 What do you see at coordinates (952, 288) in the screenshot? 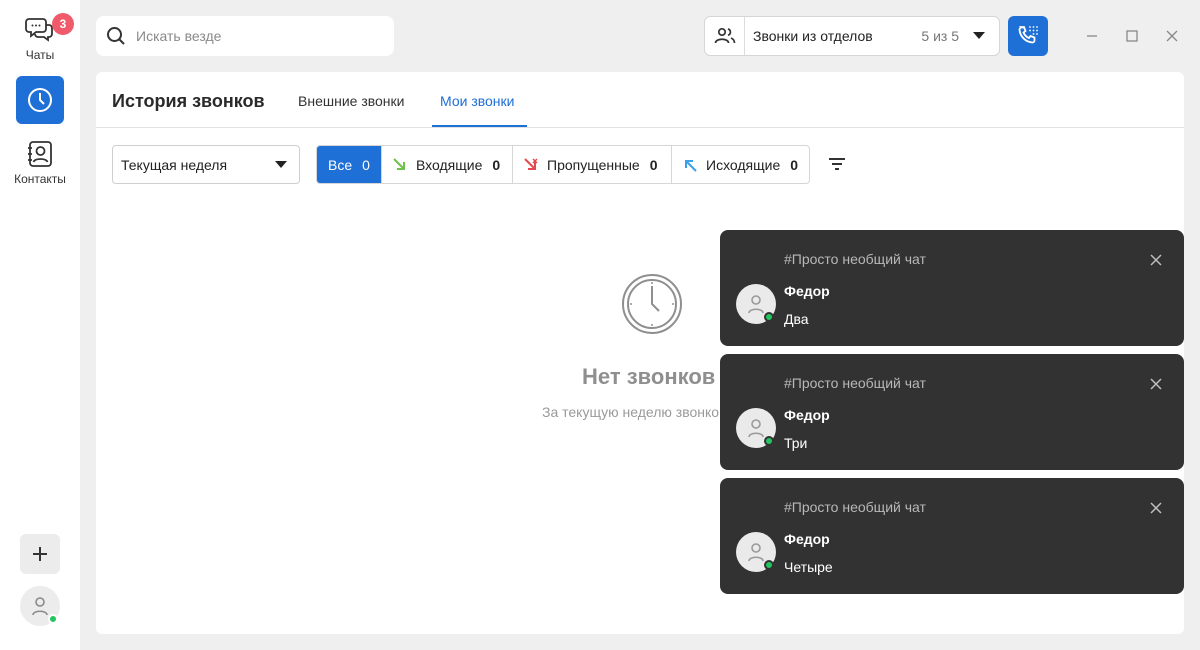
I see `message-notification: #Просто необщий чат Федор Два` at bounding box center [952, 288].